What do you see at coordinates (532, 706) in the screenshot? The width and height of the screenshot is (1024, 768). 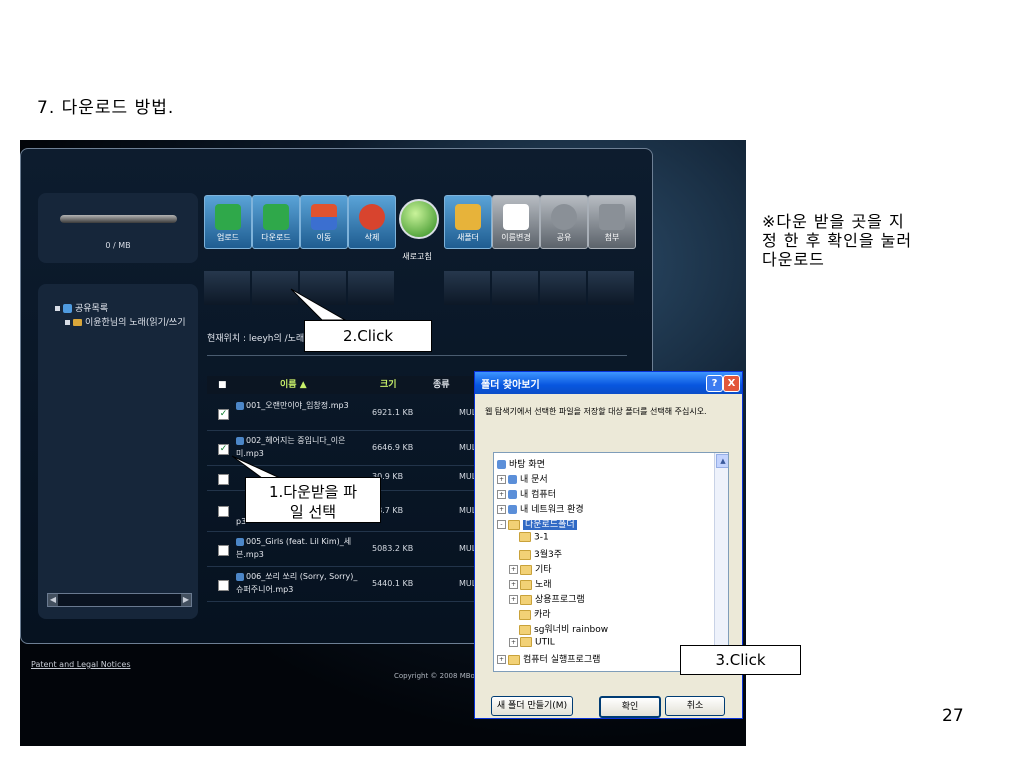 I see `new-folder-button: 새 폴더 만들기(M)` at bounding box center [532, 706].